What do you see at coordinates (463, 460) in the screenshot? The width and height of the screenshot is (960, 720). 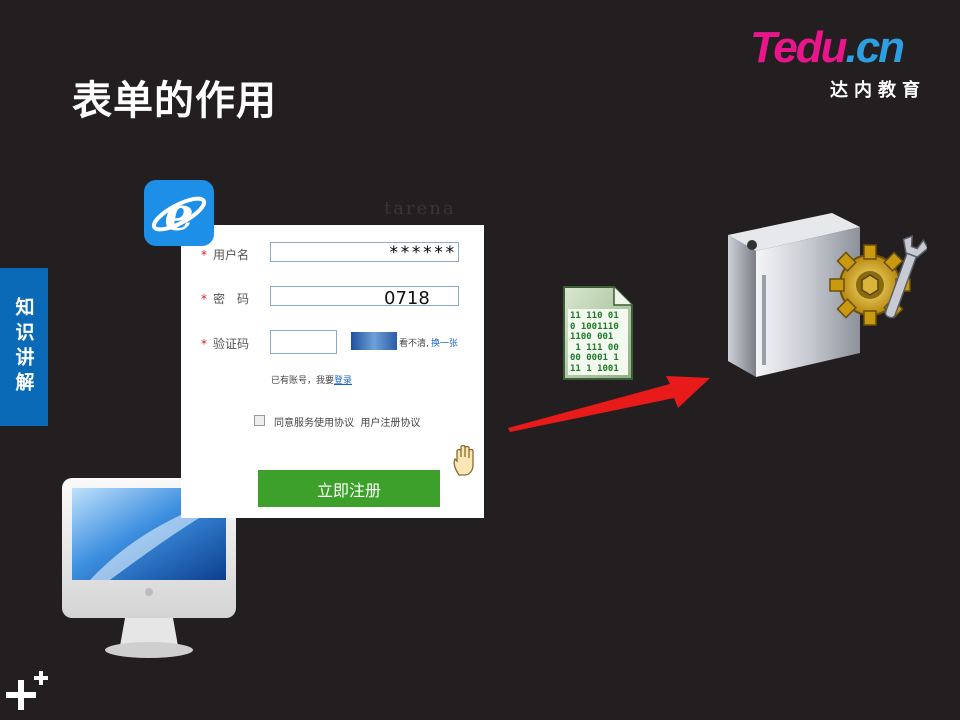 I see `hand-cursor-icon` at bounding box center [463, 460].